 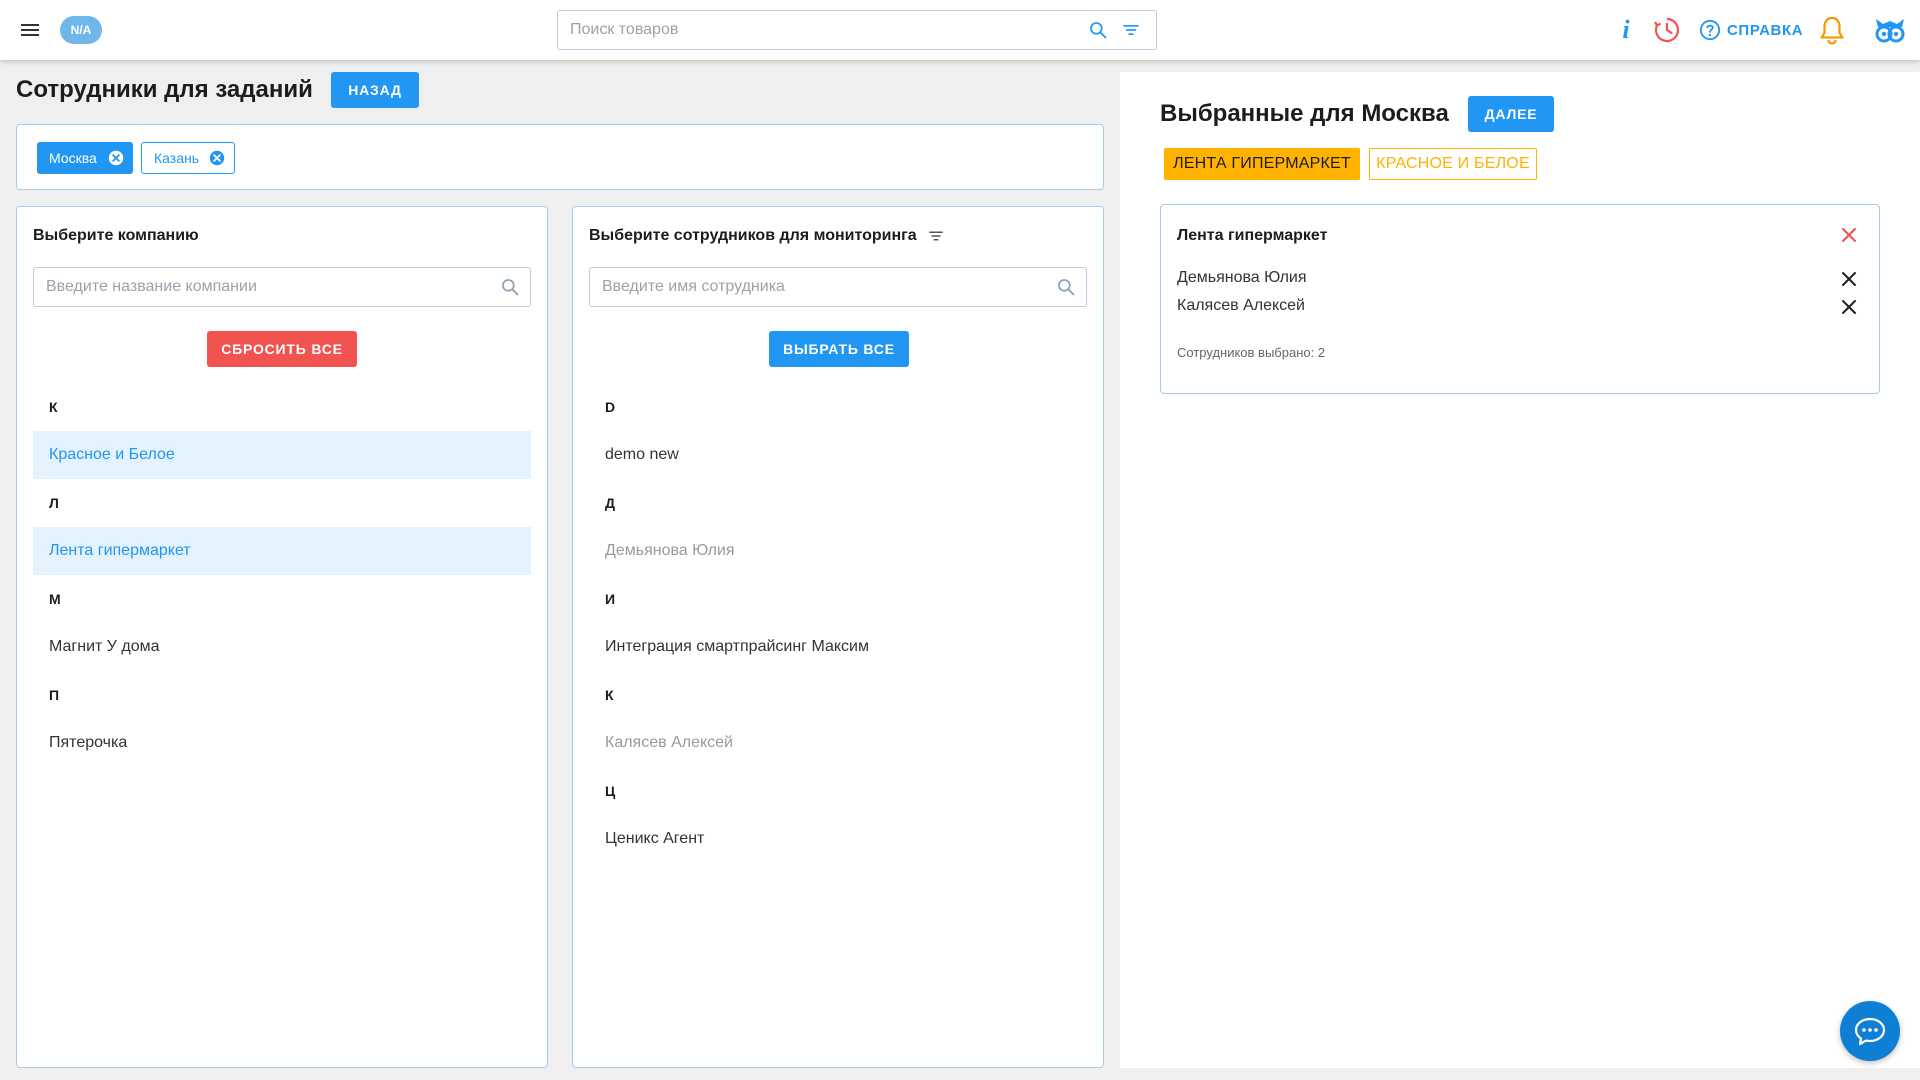 What do you see at coordinates (1251, 352) in the screenshot?
I see `selected-count: Сотрудников выбрано: 2` at bounding box center [1251, 352].